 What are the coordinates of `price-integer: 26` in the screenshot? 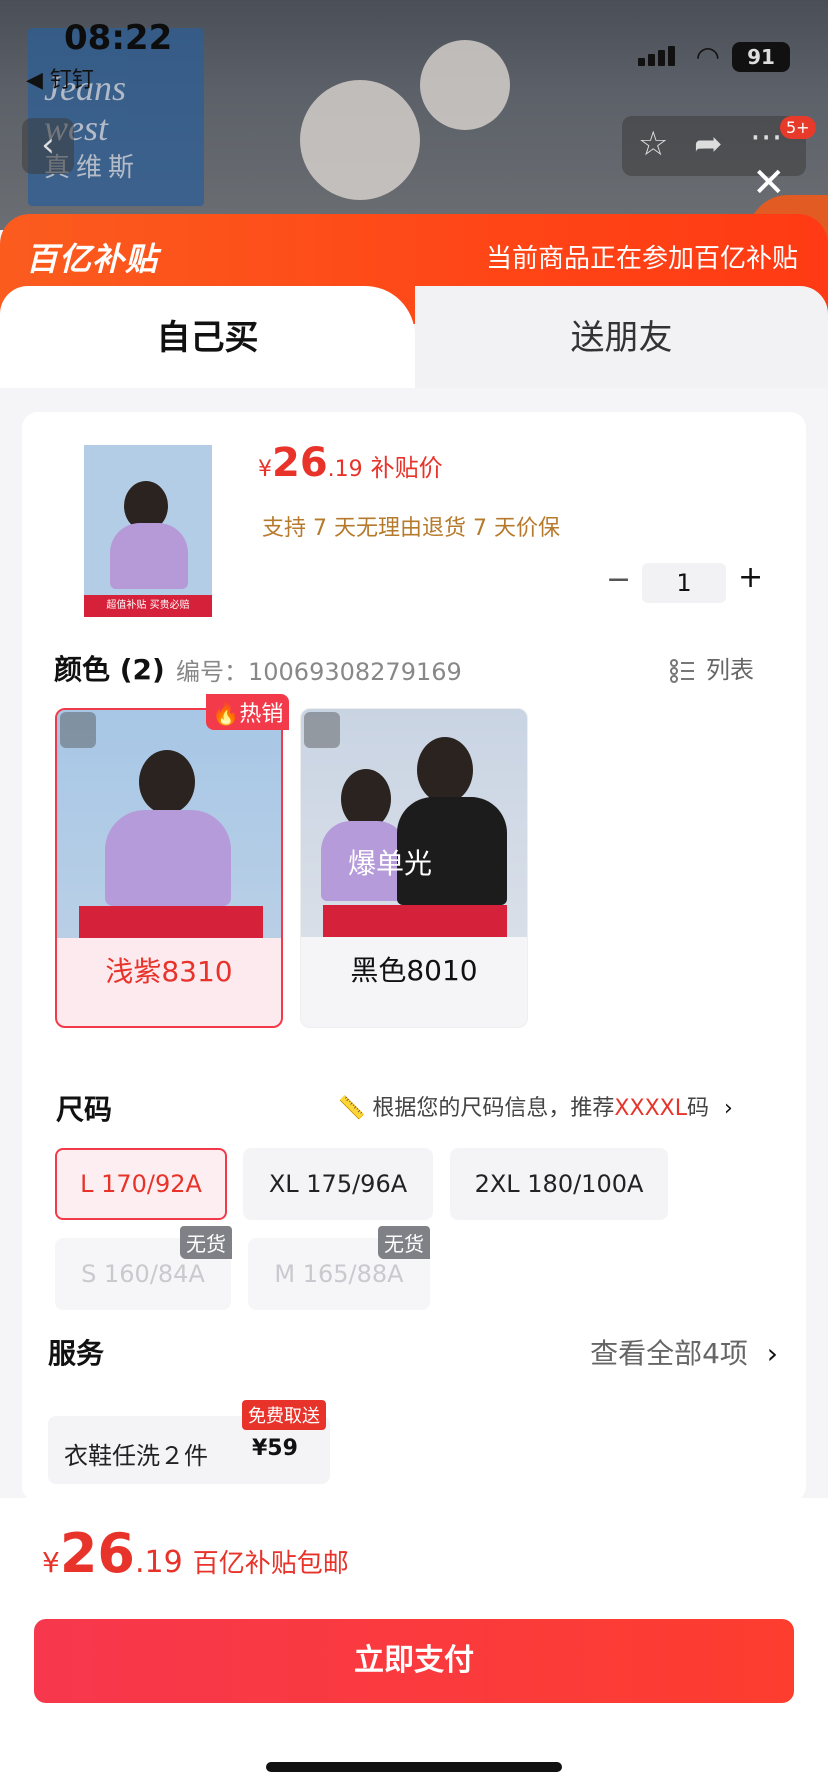 It's located at (300, 463).